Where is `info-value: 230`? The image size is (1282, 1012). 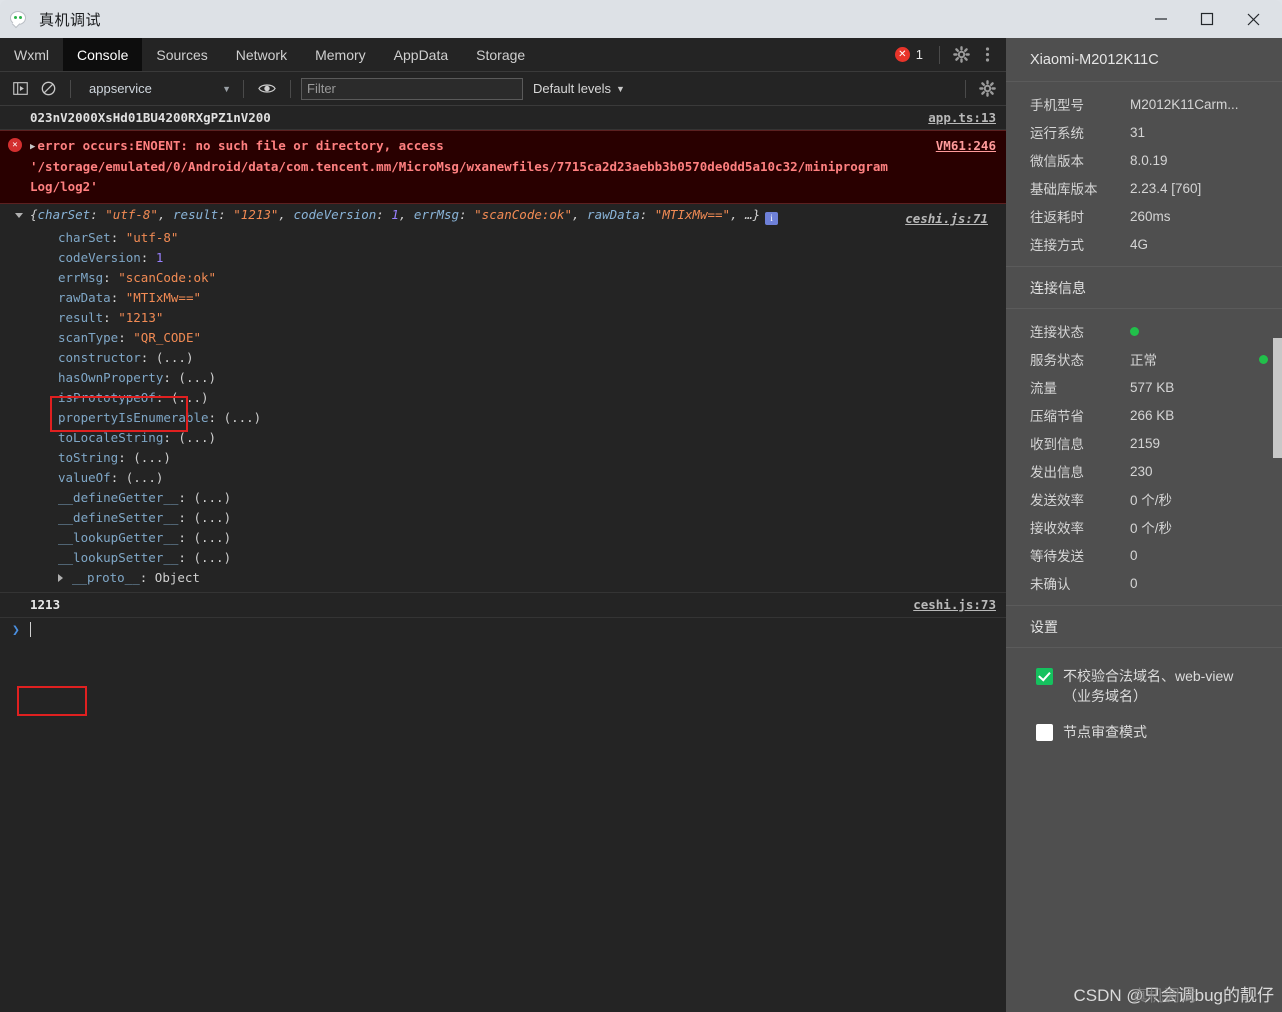 info-value: 230 is located at coordinates (1141, 471).